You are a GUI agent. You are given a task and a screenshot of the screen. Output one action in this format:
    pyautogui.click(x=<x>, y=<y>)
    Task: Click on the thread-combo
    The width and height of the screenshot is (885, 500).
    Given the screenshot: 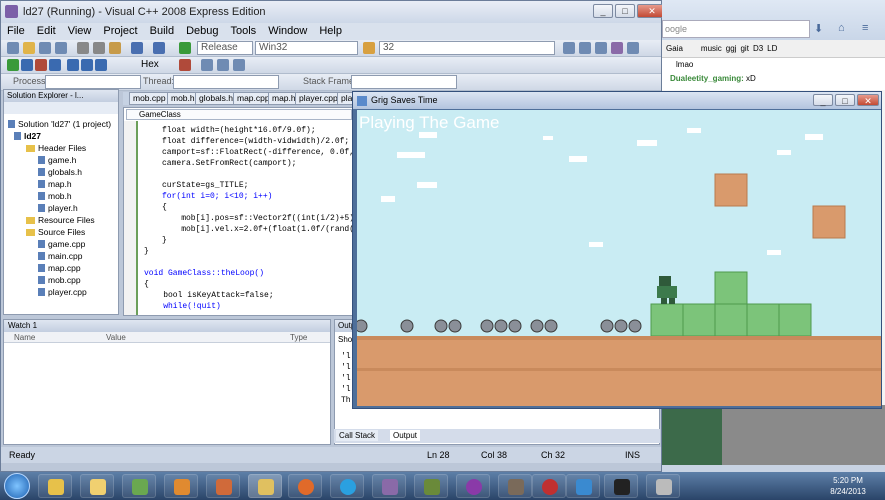 What is the action you would take?
    pyautogui.click(x=226, y=82)
    